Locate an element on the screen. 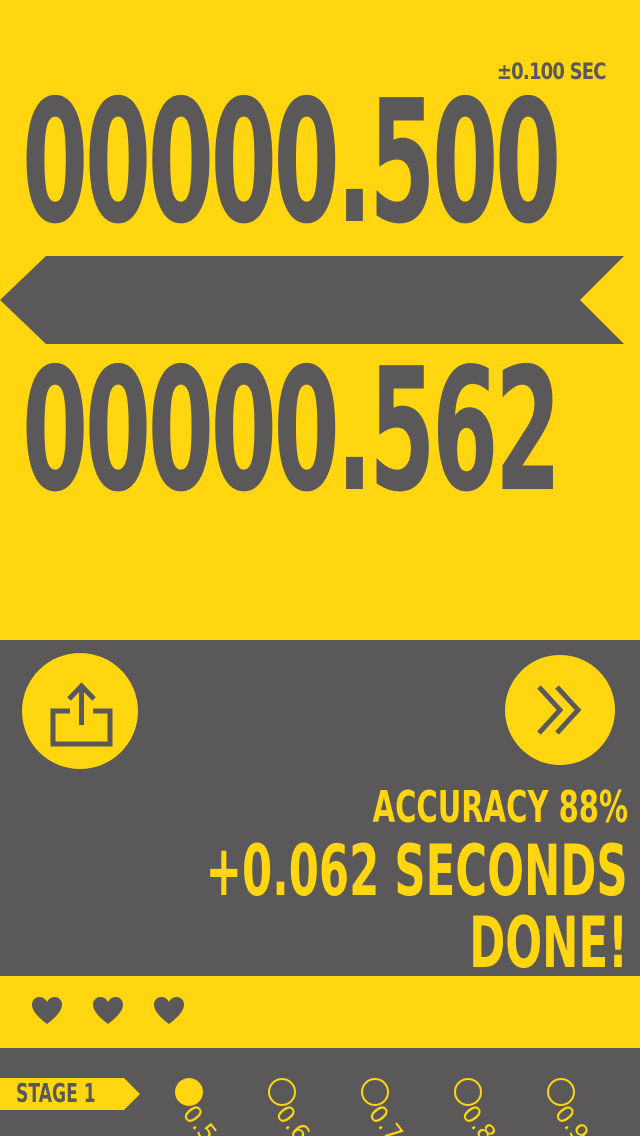 The height and width of the screenshot is (1136, 640). step-label: 0.6 is located at coordinates (292, 1118).